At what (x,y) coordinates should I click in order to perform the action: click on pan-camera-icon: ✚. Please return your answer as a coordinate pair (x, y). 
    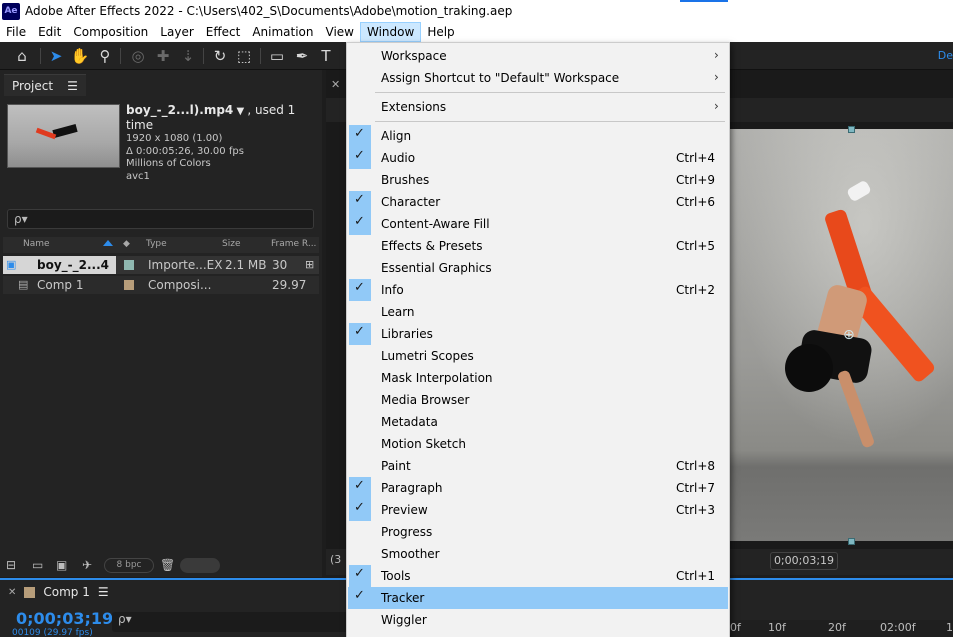
    Looking at the image, I should click on (163, 56).